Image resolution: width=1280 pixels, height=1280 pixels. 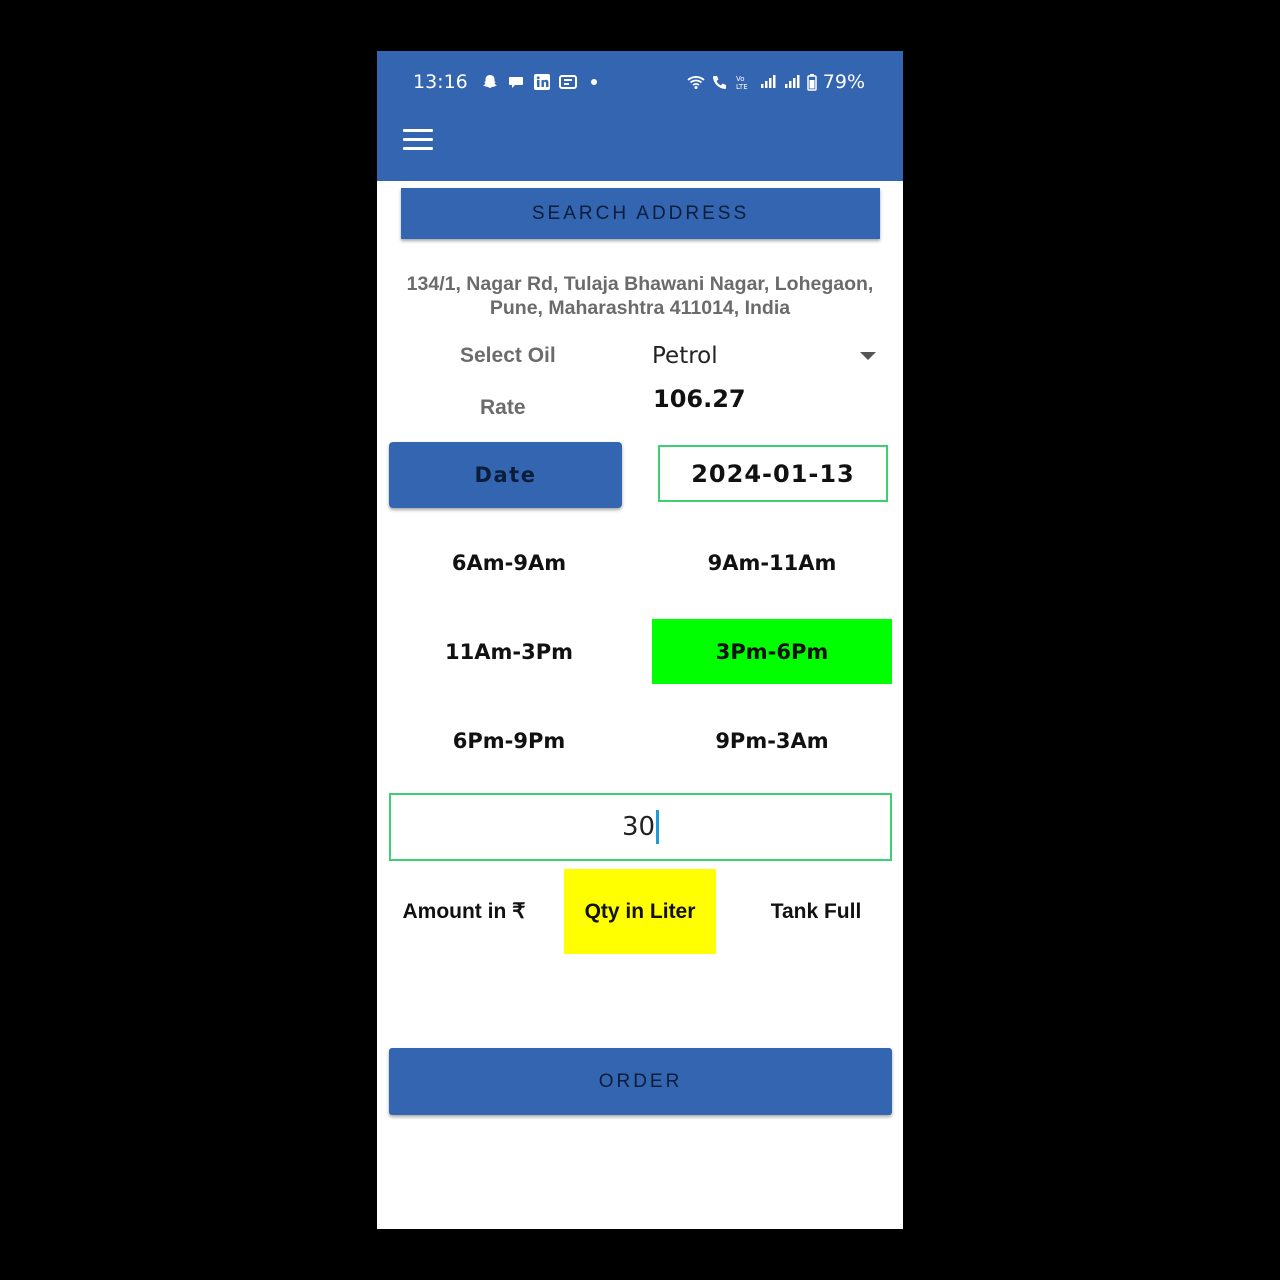 What do you see at coordinates (509, 740) in the screenshot?
I see `time-slot-6pm-9pm: 6Pm-9Pm` at bounding box center [509, 740].